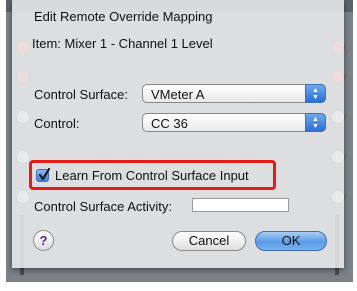 The image size is (357, 291). Describe the element at coordinates (234, 122) in the screenshot. I see `control-popup: CC 36 ▲ ▼` at that location.